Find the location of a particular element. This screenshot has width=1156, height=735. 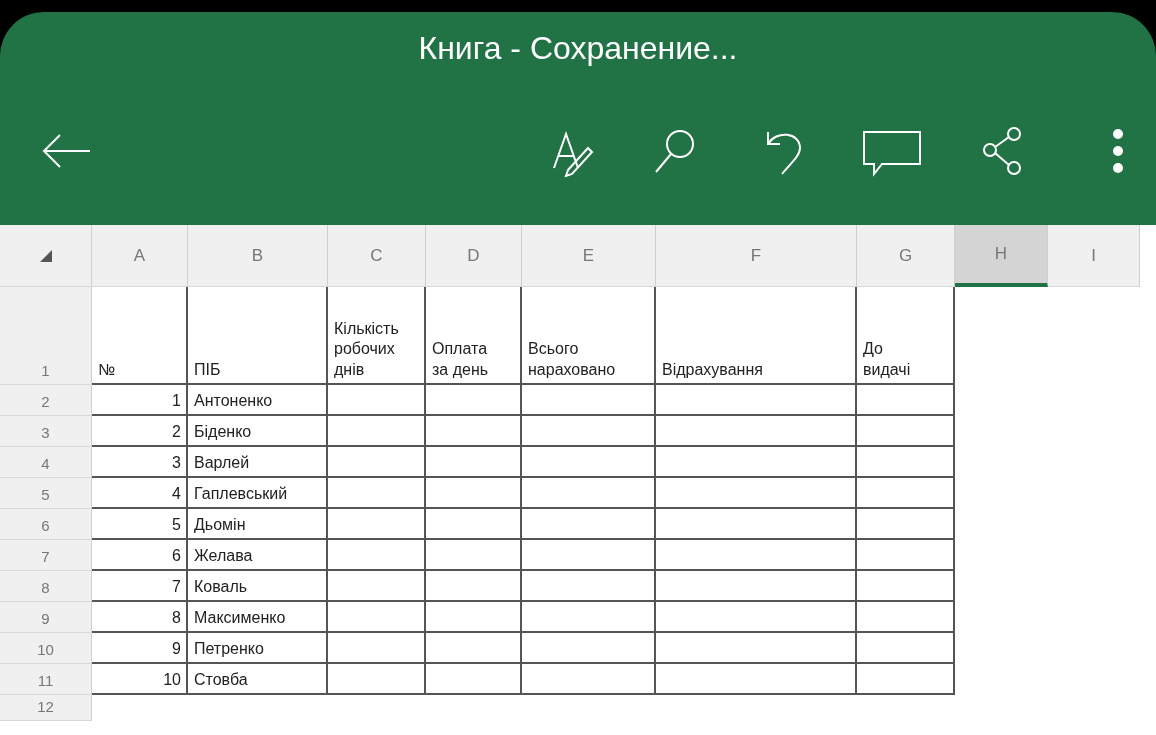

table-cell: 1 is located at coordinates (140, 400).